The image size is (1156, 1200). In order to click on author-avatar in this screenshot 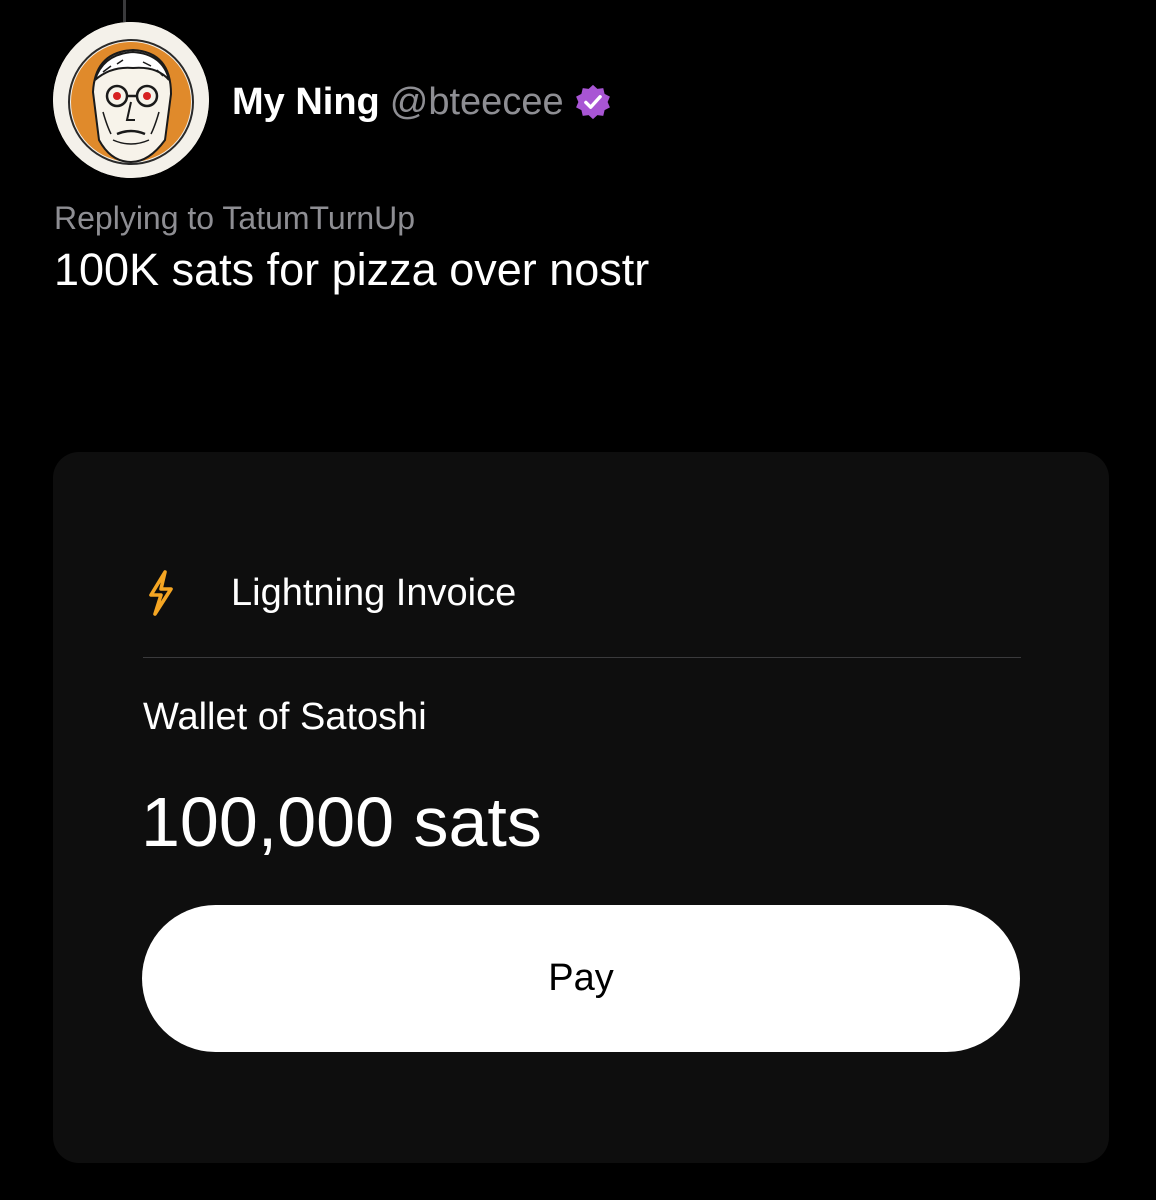, I will do `click(131, 100)`.